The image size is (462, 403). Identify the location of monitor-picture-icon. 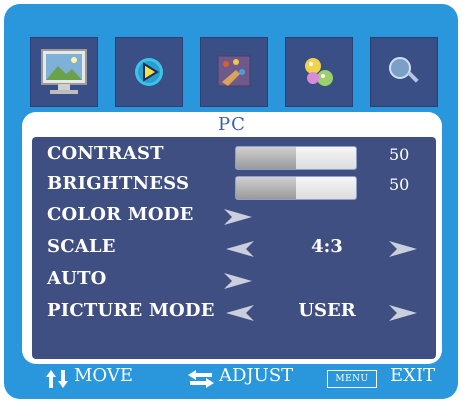
(64, 71).